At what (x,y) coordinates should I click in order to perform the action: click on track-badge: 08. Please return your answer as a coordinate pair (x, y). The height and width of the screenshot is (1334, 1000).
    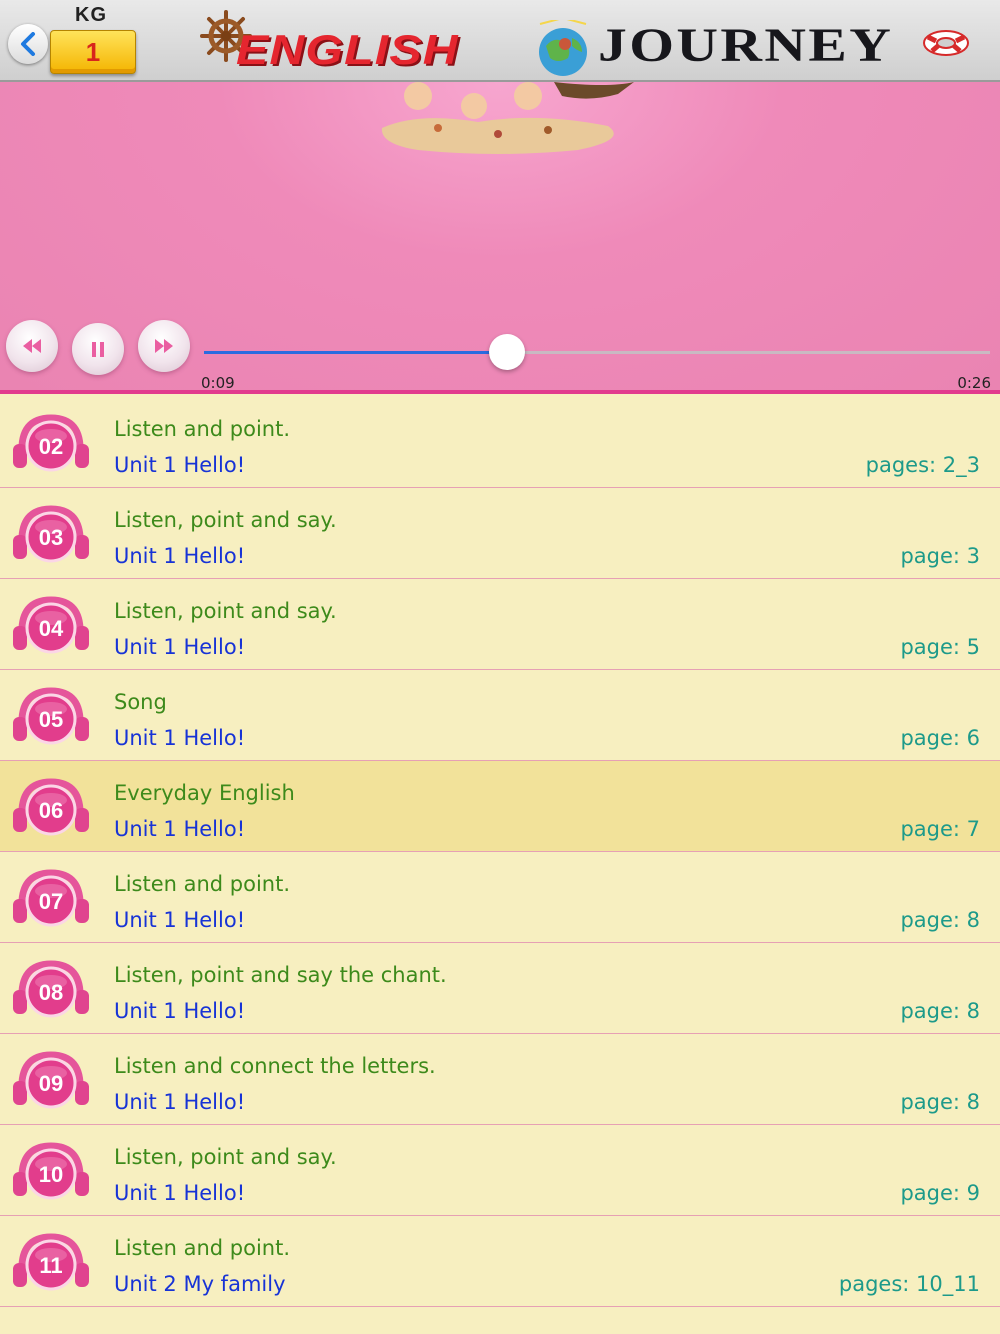
    Looking at the image, I should click on (51, 990).